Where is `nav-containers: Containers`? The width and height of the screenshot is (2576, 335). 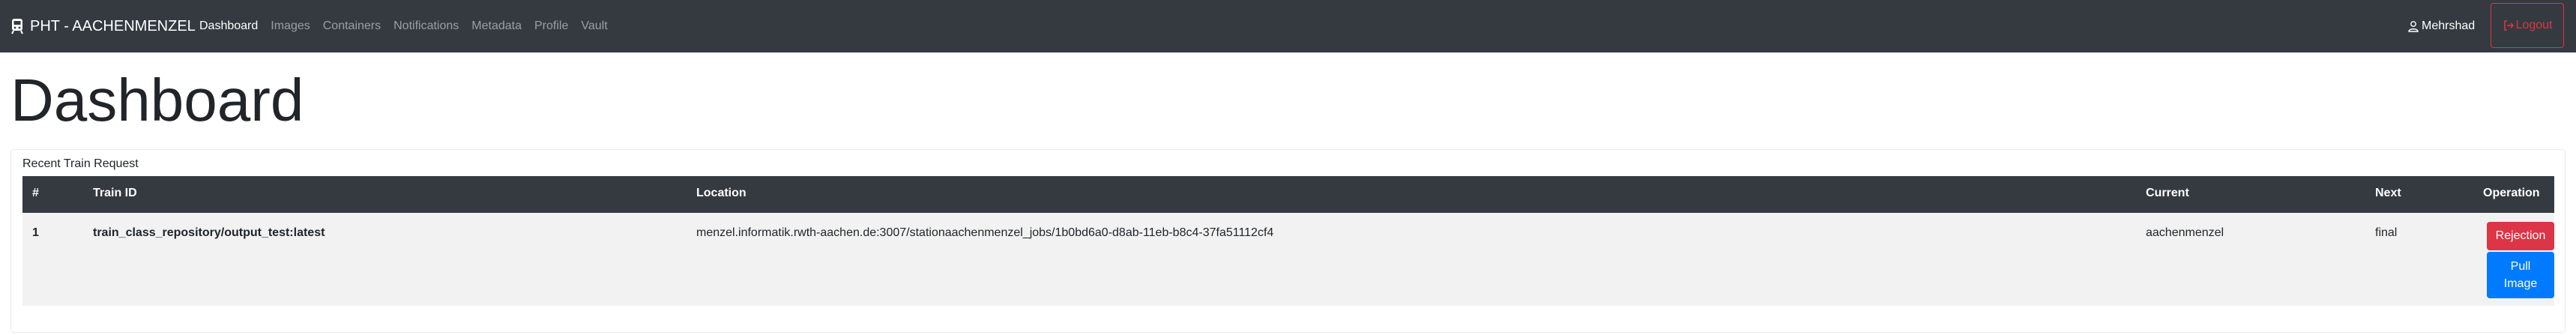
nav-containers: Containers is located at coordinates (352, 26).